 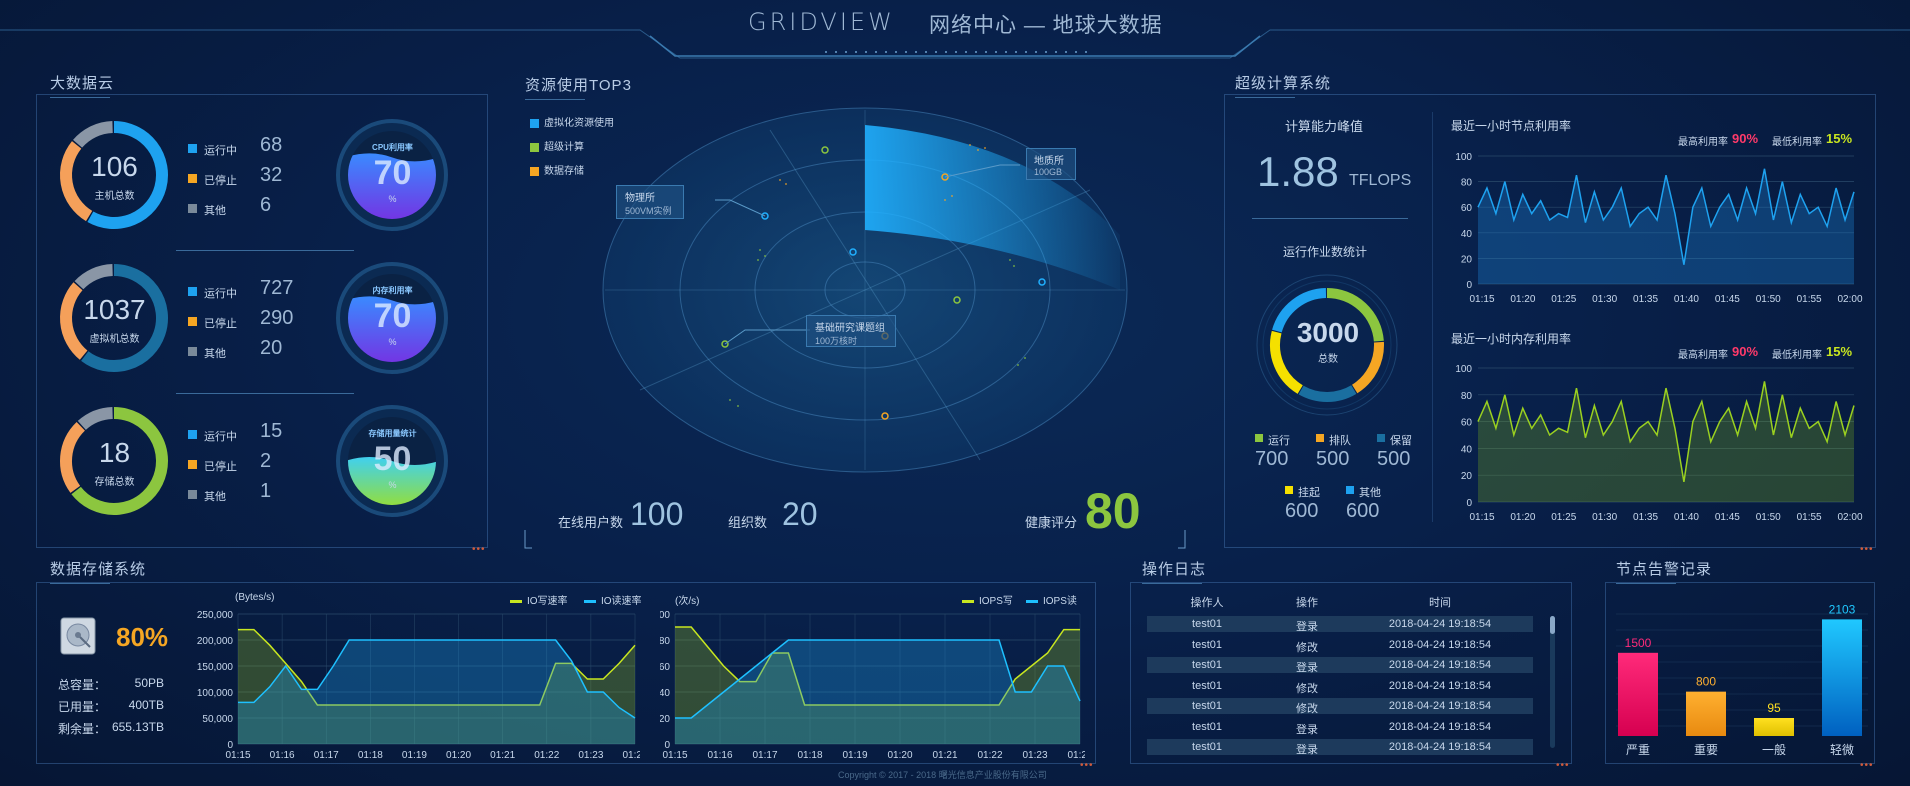 What do you see at coordinates (650, 202) in the screenshot?
I see `radar-tag: 物理所 500VM实例` at bounding box center [650, 202].